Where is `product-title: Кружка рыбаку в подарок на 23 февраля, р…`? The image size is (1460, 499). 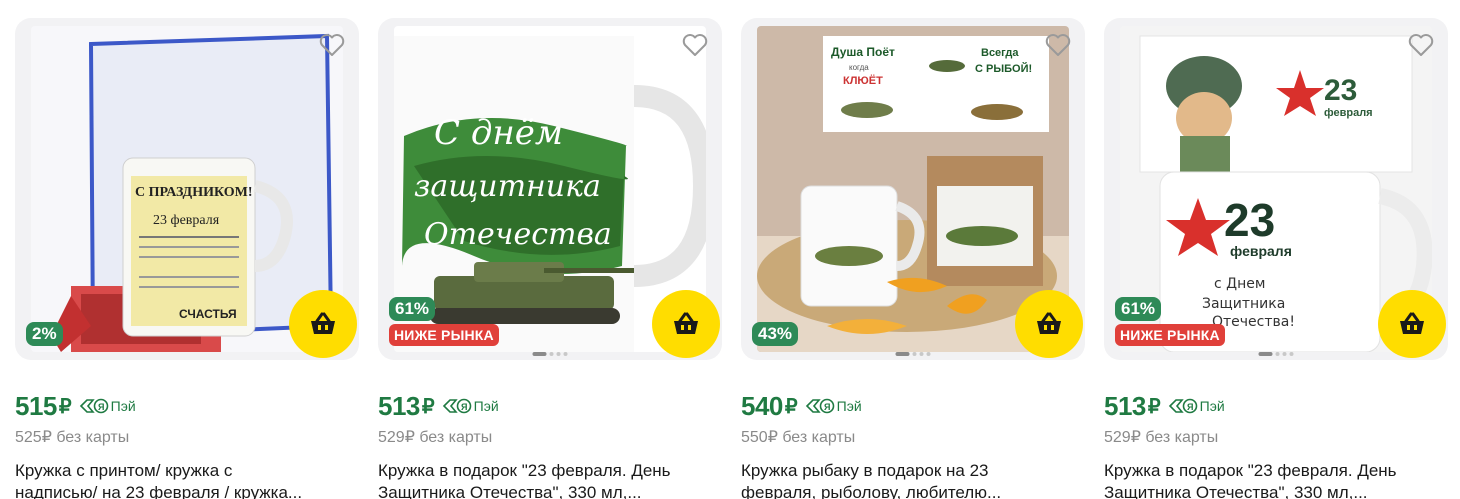
product-title: Кружка рыбаку в подарок на 23 февраля, р… is located at coordinates (906, 479).